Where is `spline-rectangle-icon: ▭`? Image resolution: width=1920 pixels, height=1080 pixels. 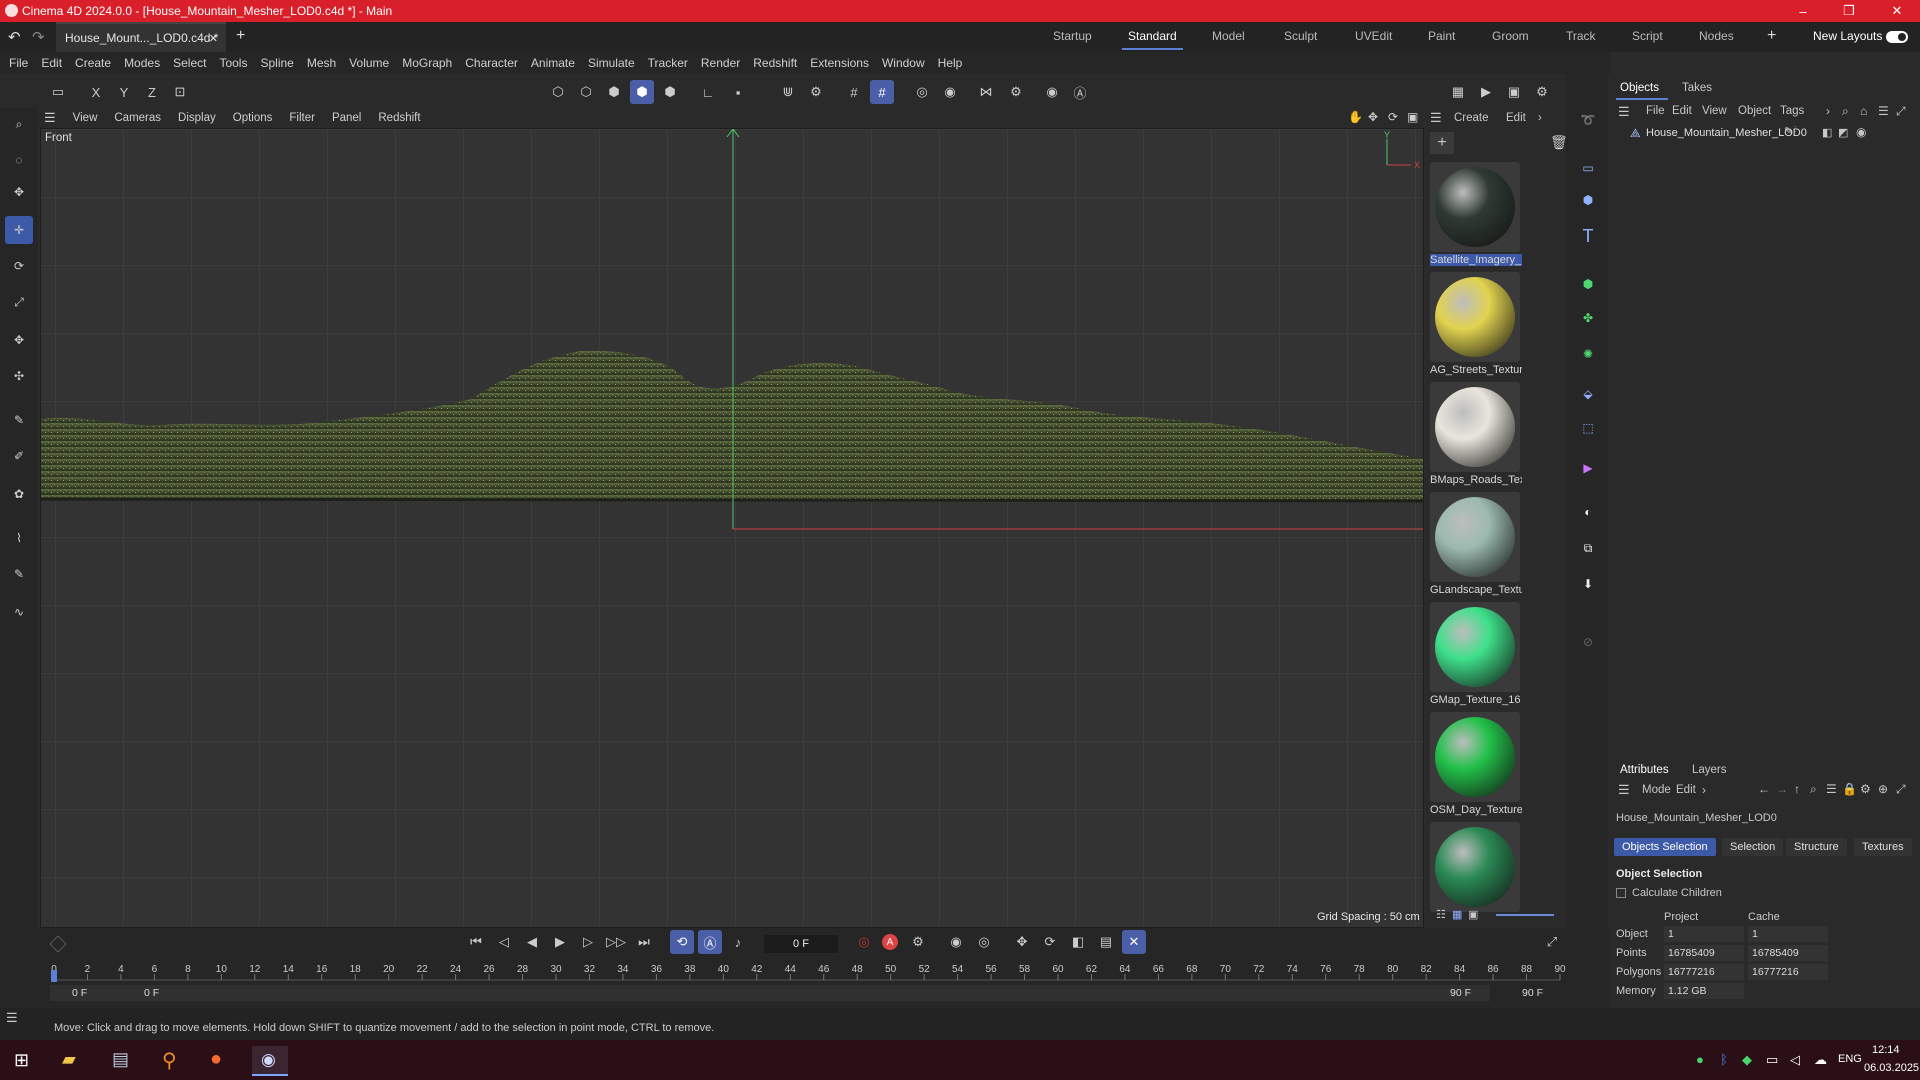
spline-rectangle-icon: ▭ is located at coordinates (1588, 168).